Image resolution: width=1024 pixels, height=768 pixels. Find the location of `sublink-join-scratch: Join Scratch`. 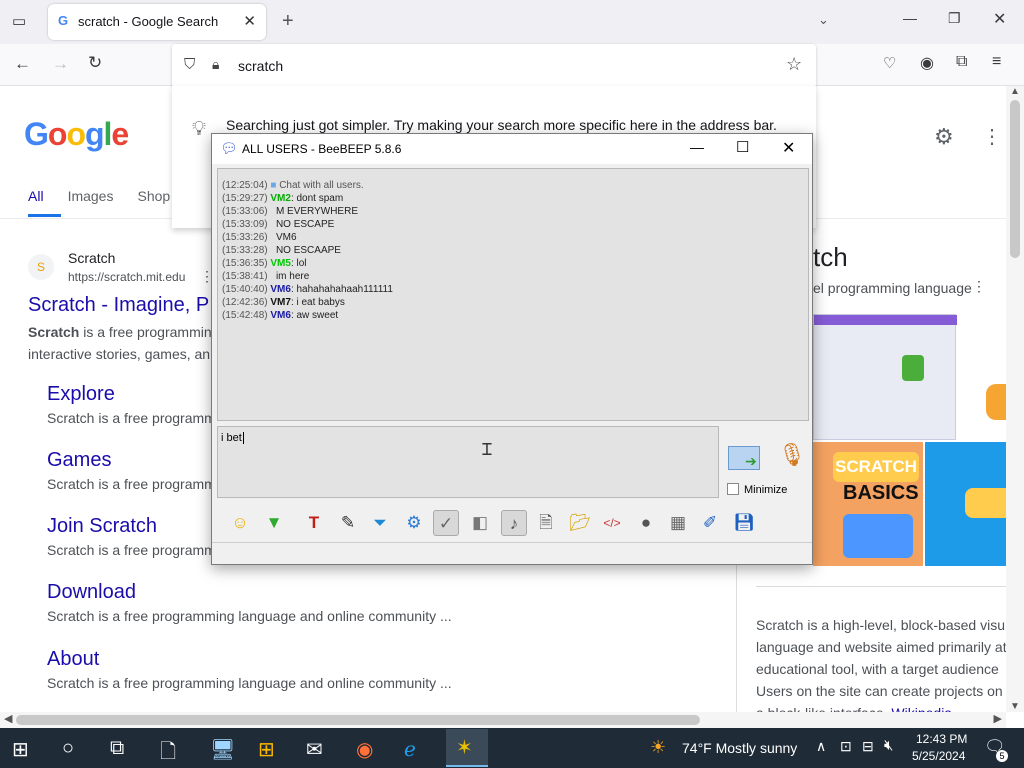

sublink-join-scratch: Join Scratch is located at coordinates (102, 526).